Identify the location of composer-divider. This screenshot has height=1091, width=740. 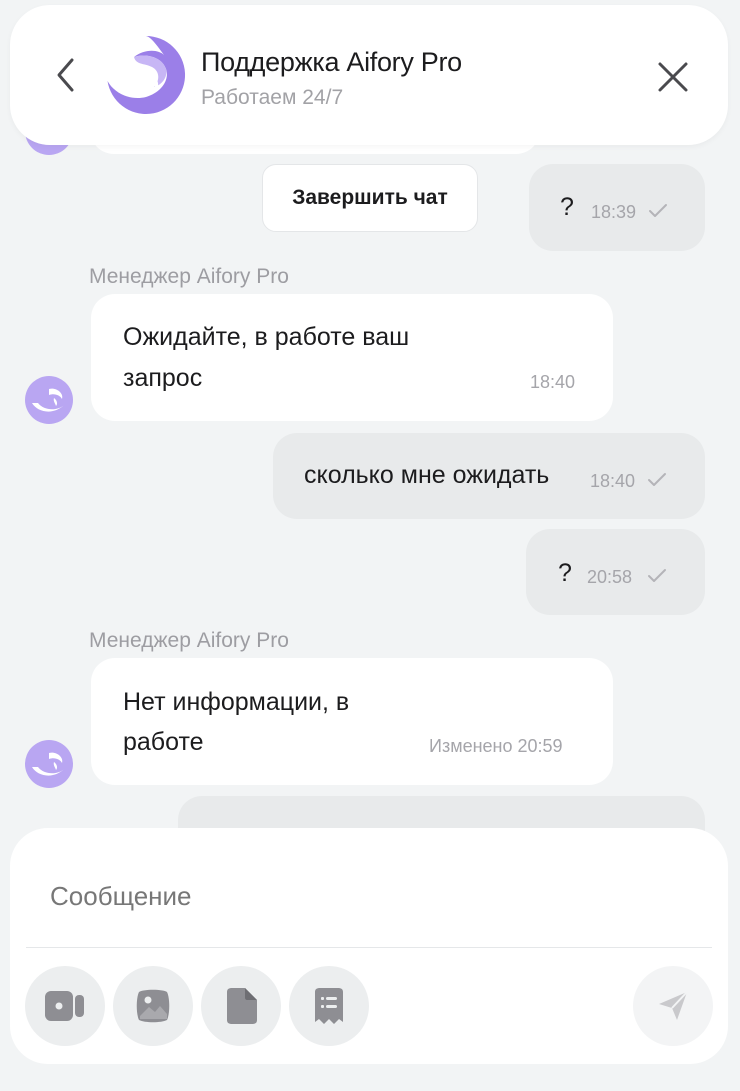
(369, 947).